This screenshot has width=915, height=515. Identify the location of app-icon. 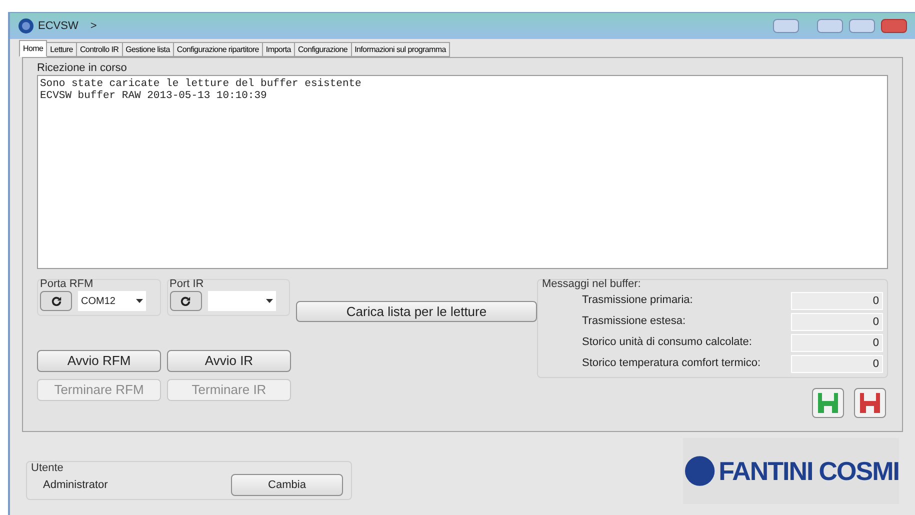
(26, 26).